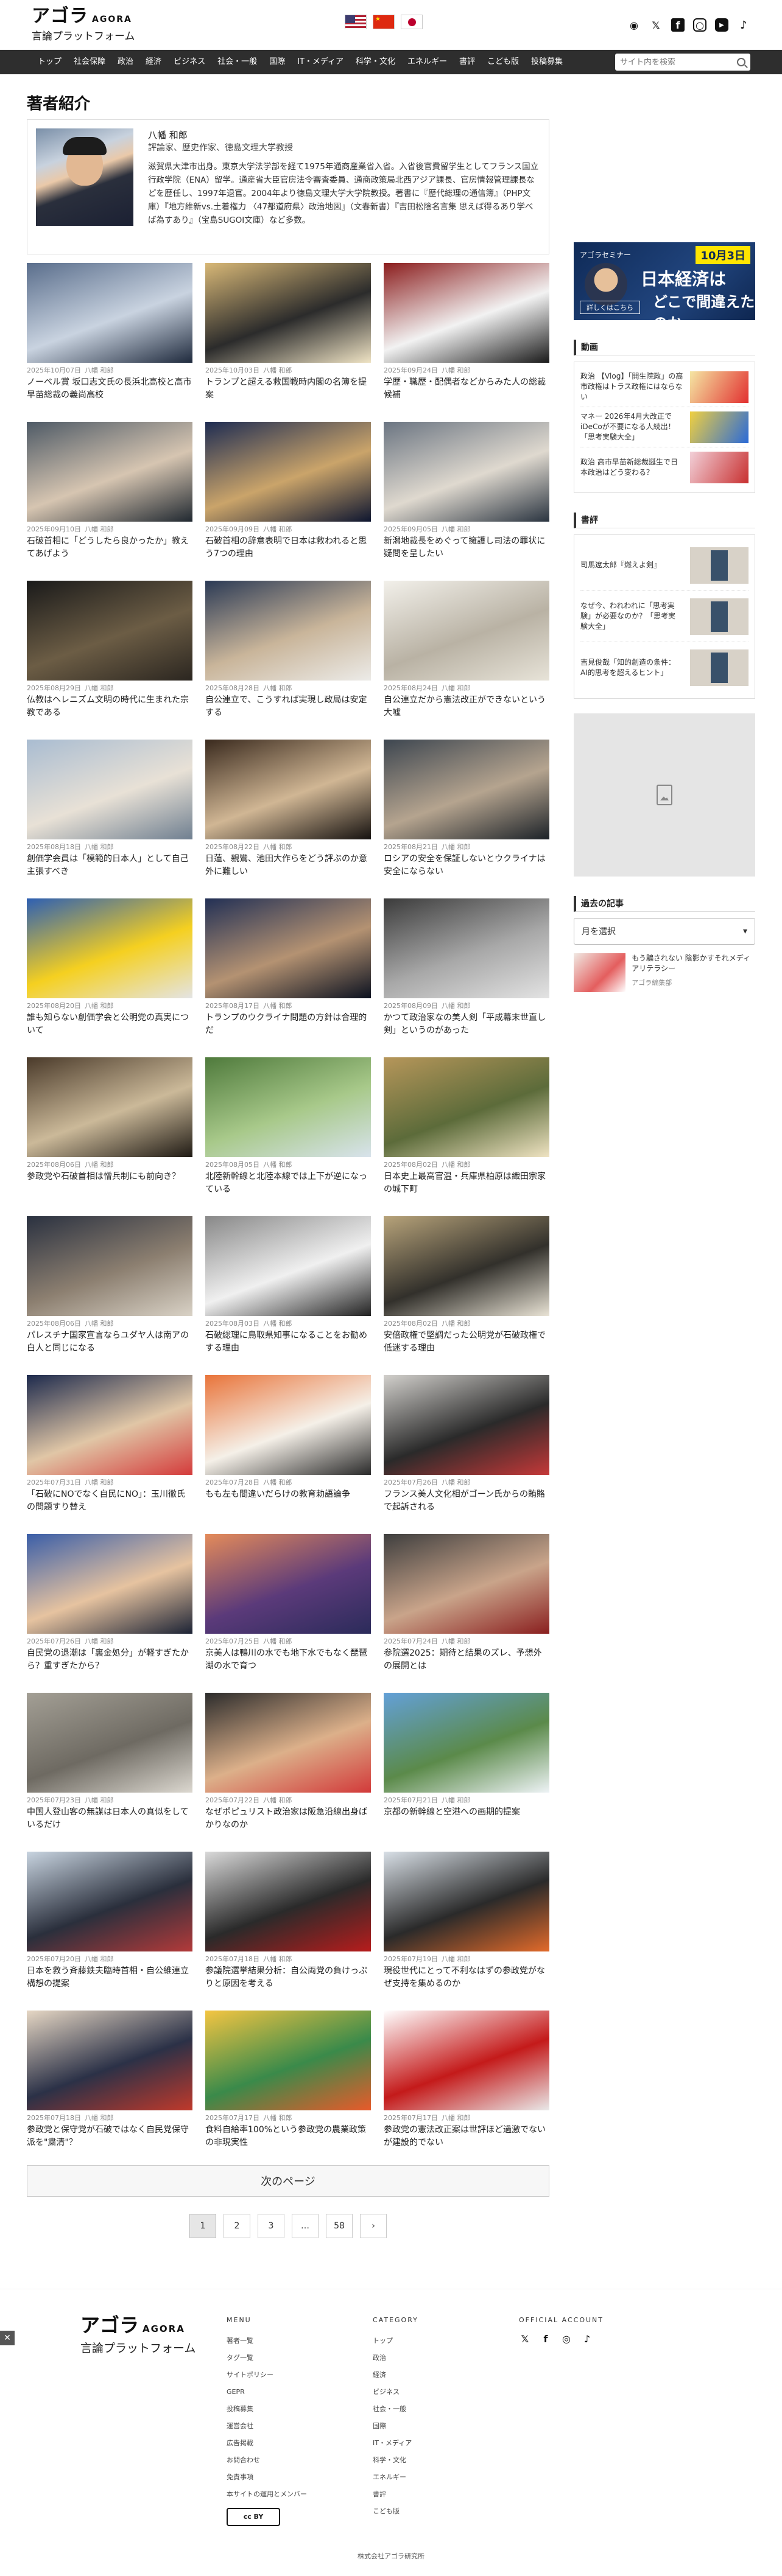  Describe the element at coordinates (288, 2181) in the screenshot. I see `next-page-button: 次のページ` at that location.